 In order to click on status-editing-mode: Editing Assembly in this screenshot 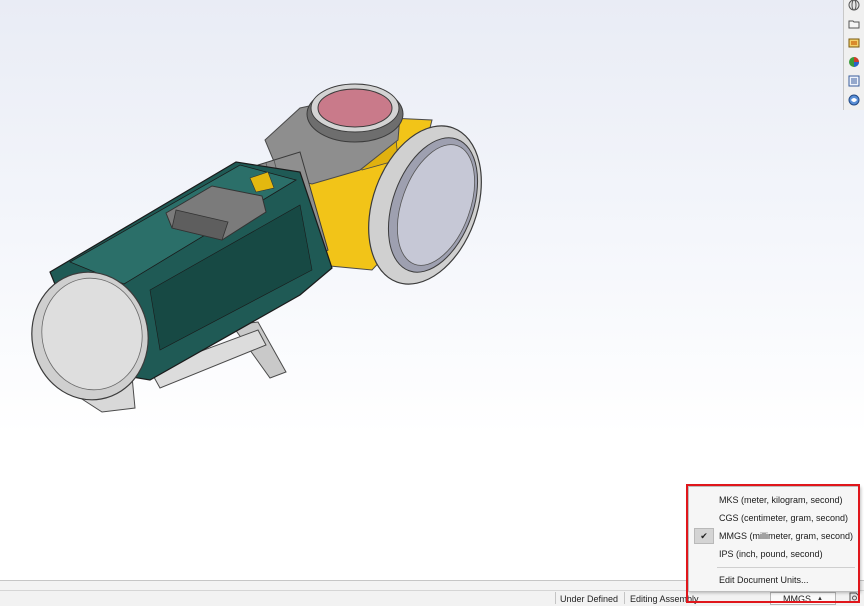, I will do `click(664, 599)`.